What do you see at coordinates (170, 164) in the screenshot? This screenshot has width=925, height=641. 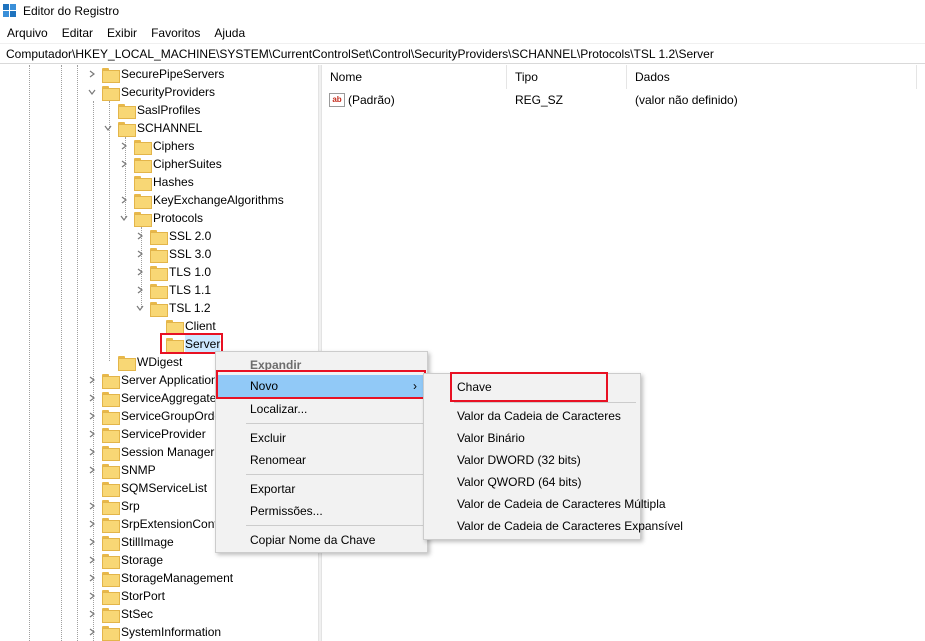 I see `tree-node-ciphersuites: CipherSuites` at bounding box center [170, 164].